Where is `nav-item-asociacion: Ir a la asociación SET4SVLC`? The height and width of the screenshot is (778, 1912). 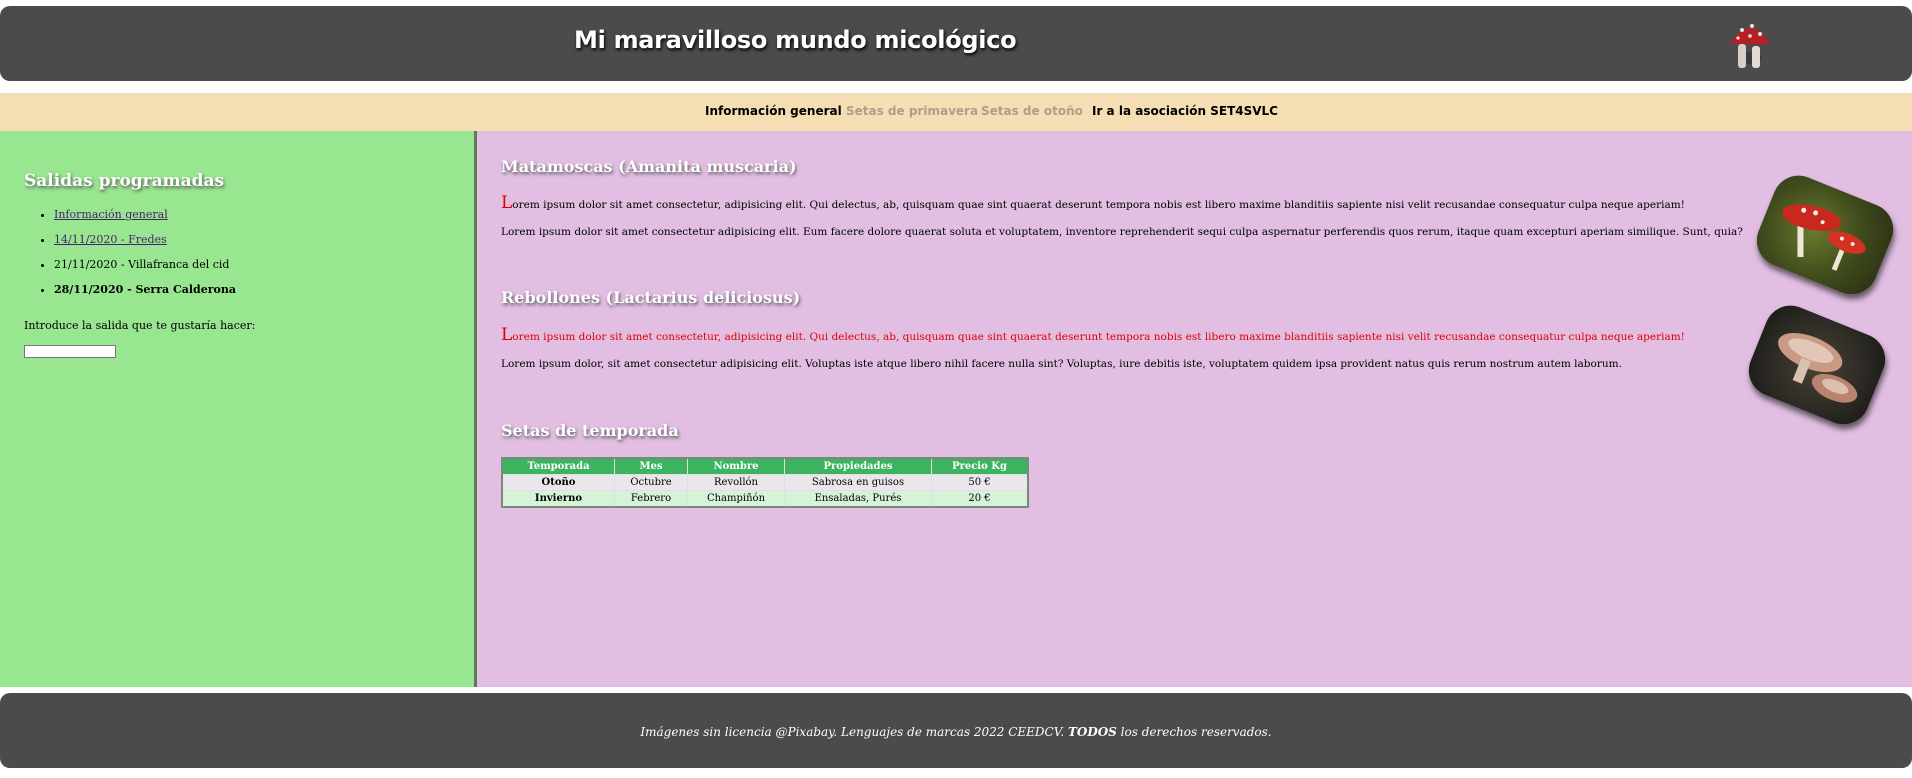
nav-item-asociacion: Ir a la asociación SET4SVLC is located at coordinates (1185, 111).